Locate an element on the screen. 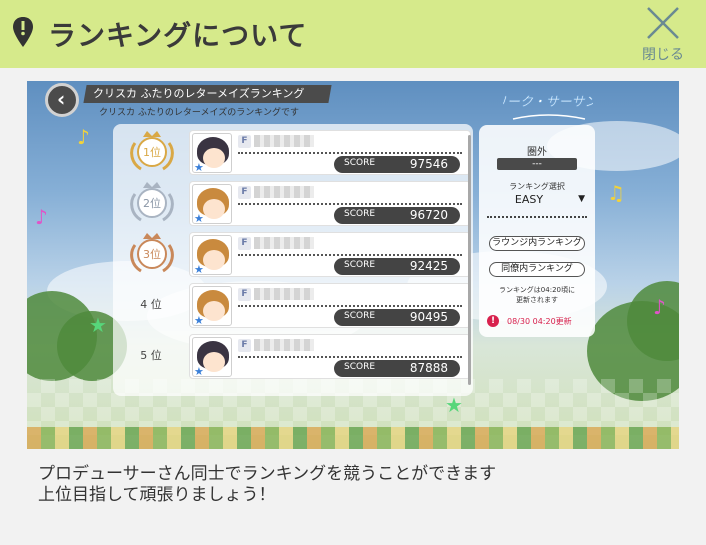 The height and width of the screenshot is (545, 706). update-time: 08/30 04:20更新 is located at coordinates (539, 321).